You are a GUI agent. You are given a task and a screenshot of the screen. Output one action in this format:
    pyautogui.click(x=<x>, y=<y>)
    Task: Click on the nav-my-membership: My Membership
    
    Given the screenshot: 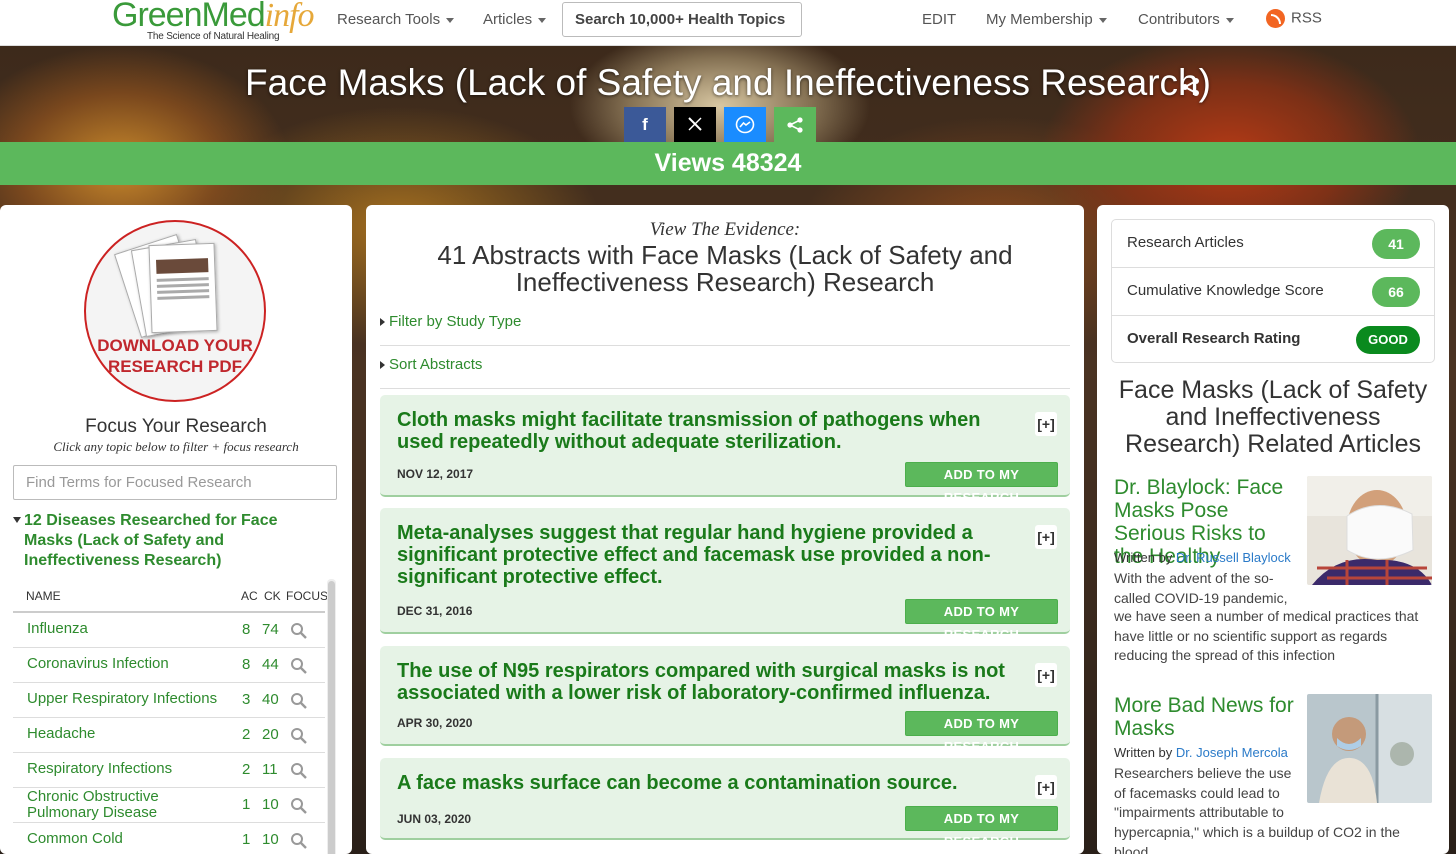 What is the action you would take?
    pyautogui.click(x=1046, y=19)
    